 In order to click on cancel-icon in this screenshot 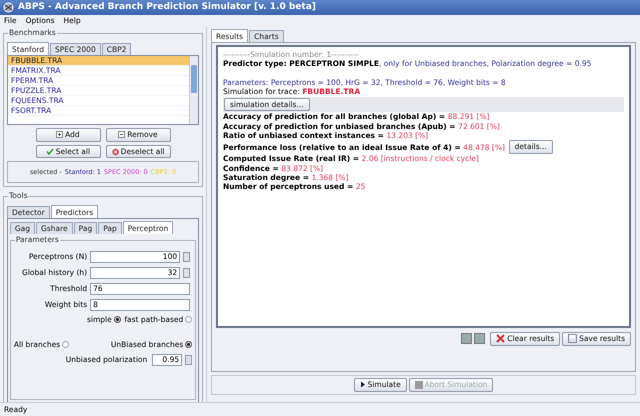, I will do `click(115, 152)`.